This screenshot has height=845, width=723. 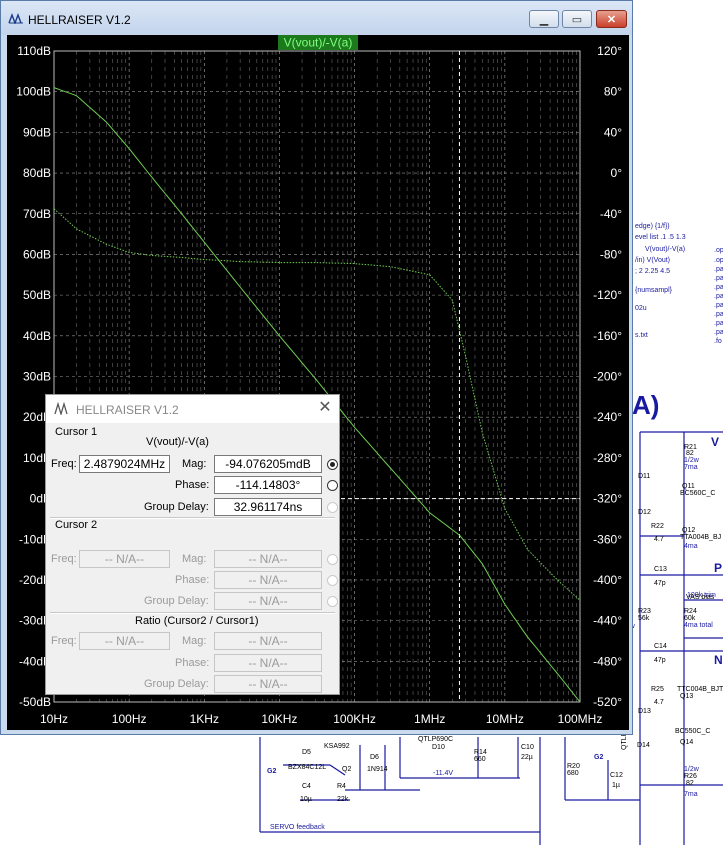 I want to click on right-y-tick-label: 0°, so click(x=617, y=173).